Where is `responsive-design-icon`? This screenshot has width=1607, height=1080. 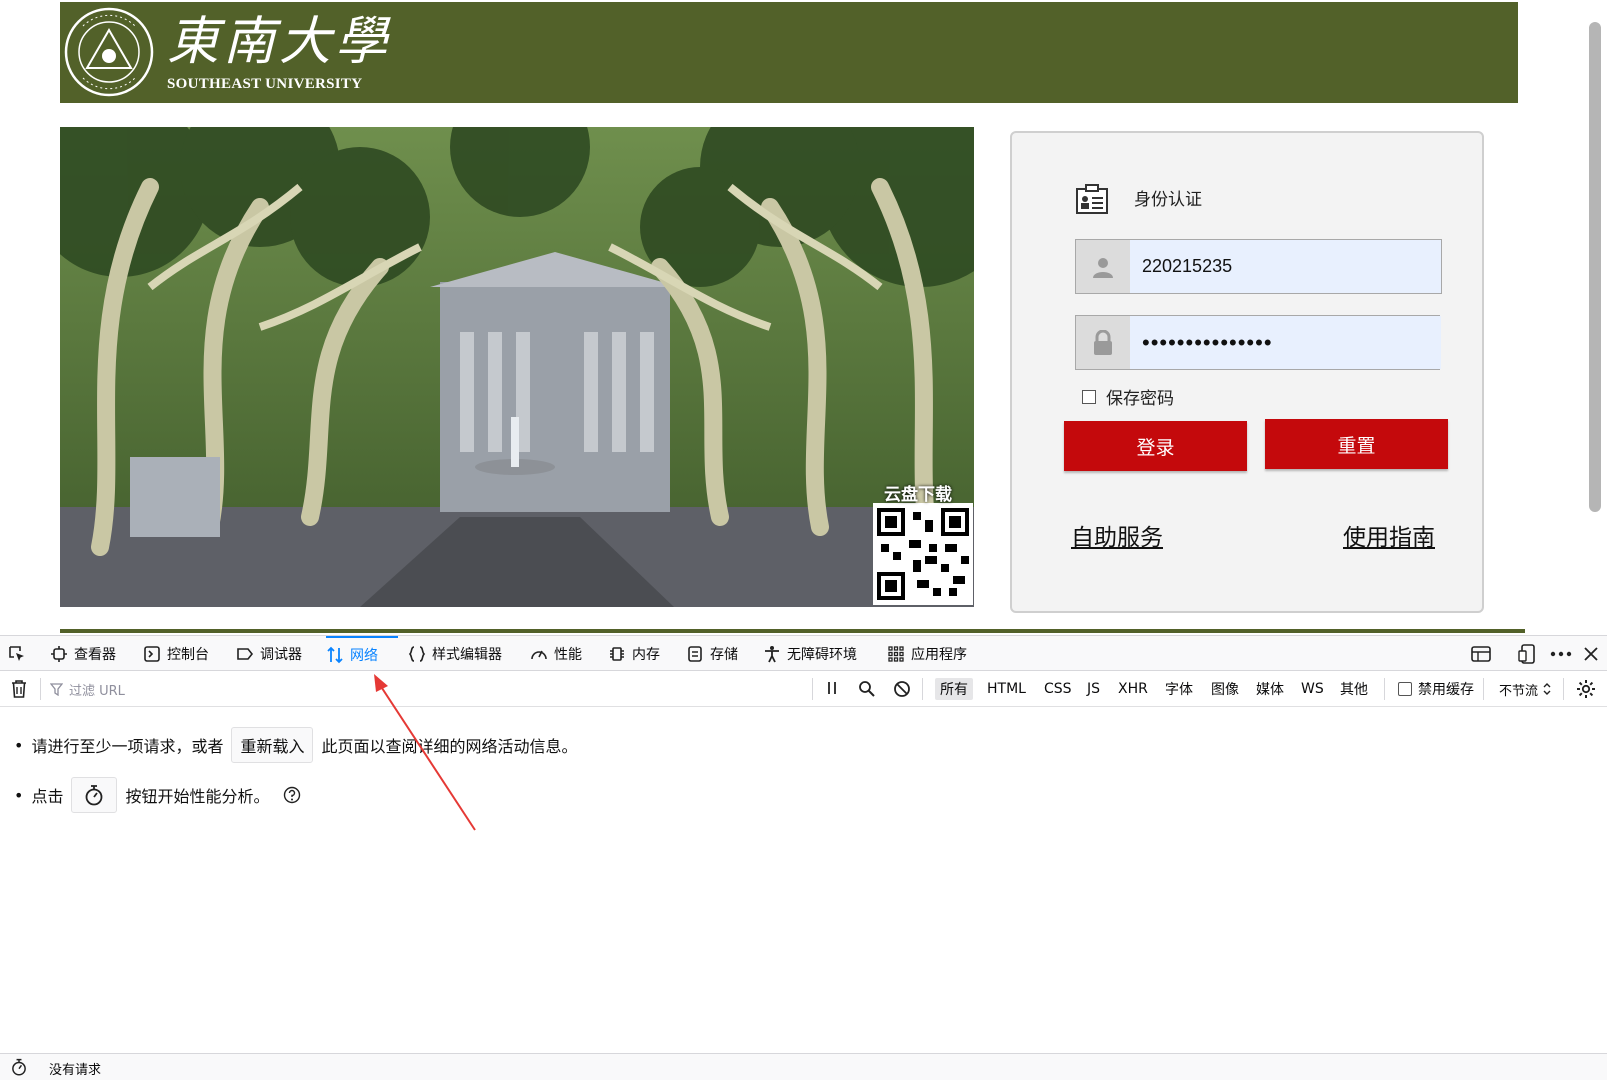
responsive-design-icon is located at coordinates (1526, 653).